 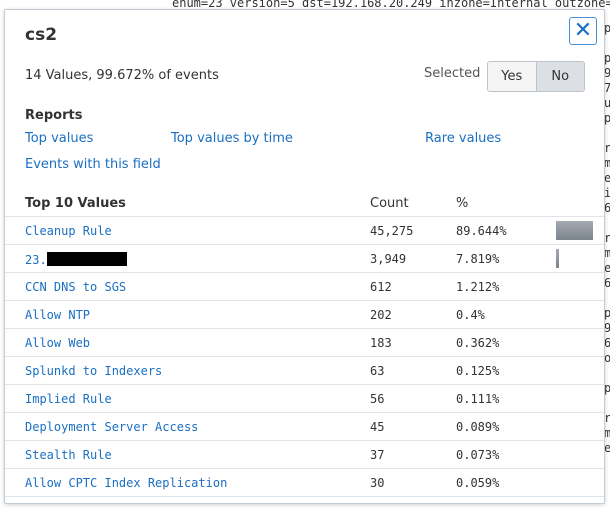 I want to click on table-row: Allow NTP 202 0.4%, so click(x=304, y=314).